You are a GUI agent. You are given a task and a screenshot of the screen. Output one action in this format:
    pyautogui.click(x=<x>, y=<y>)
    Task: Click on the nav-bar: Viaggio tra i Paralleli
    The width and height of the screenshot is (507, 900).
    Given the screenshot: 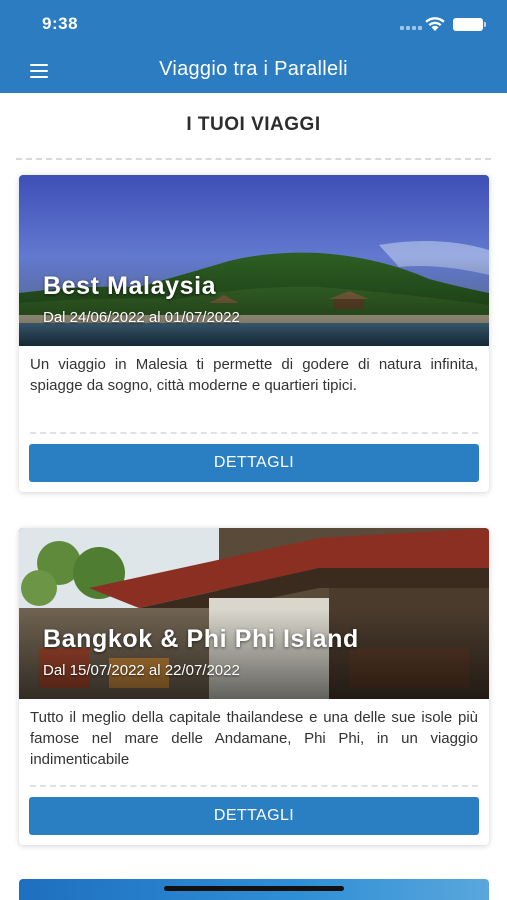 What is the action you would take?
    pyautogui.click(x=253, y=70)
    